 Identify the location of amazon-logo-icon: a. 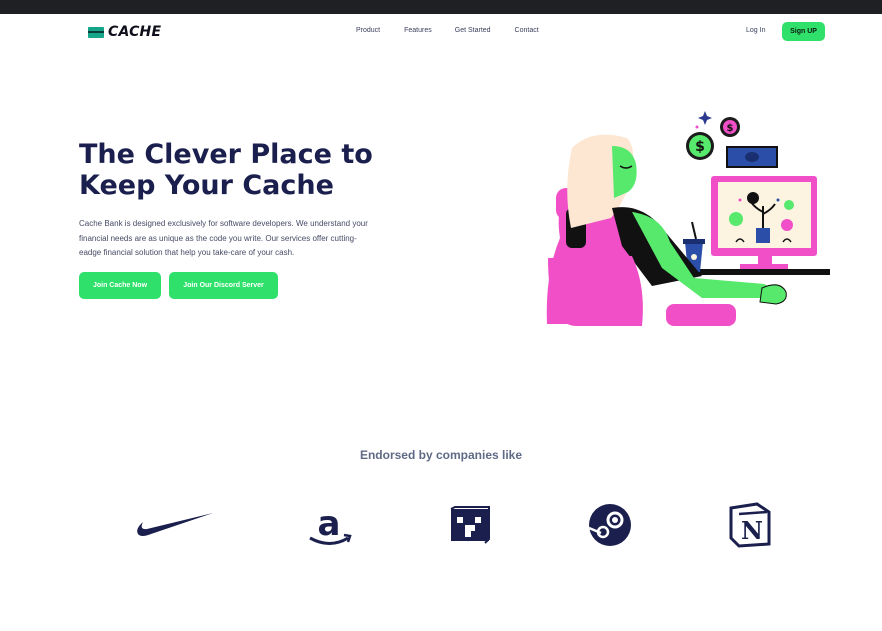
(330, 526).